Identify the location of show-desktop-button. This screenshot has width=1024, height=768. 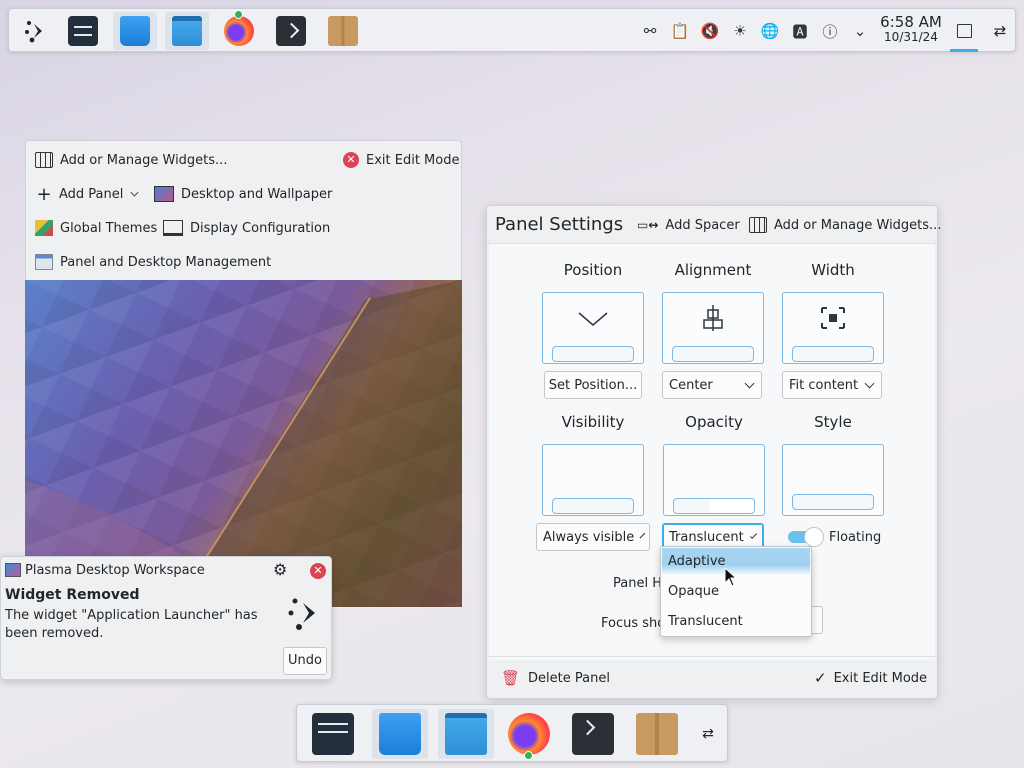
(964, 31).